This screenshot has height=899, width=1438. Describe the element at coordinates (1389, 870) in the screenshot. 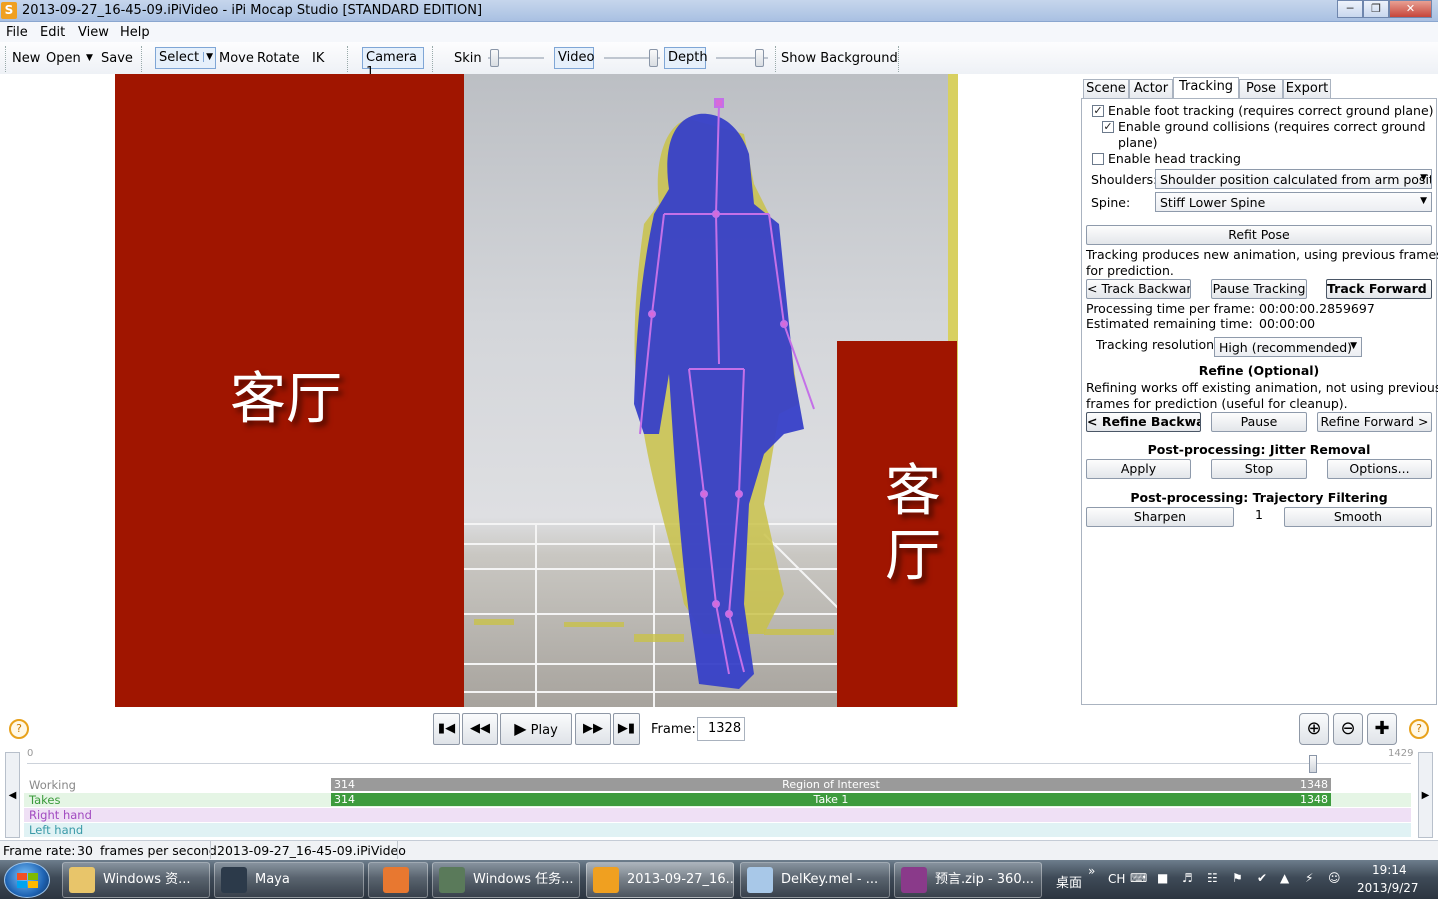

I see `clock-time: 19:14` at that location.